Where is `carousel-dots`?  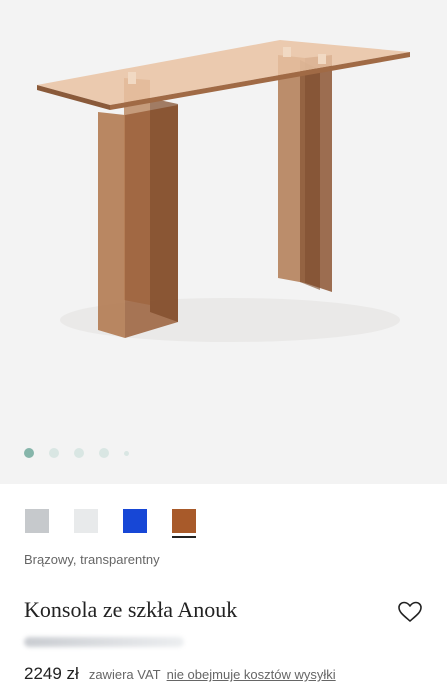 carousel-dots is located at coordinates (84, 453).